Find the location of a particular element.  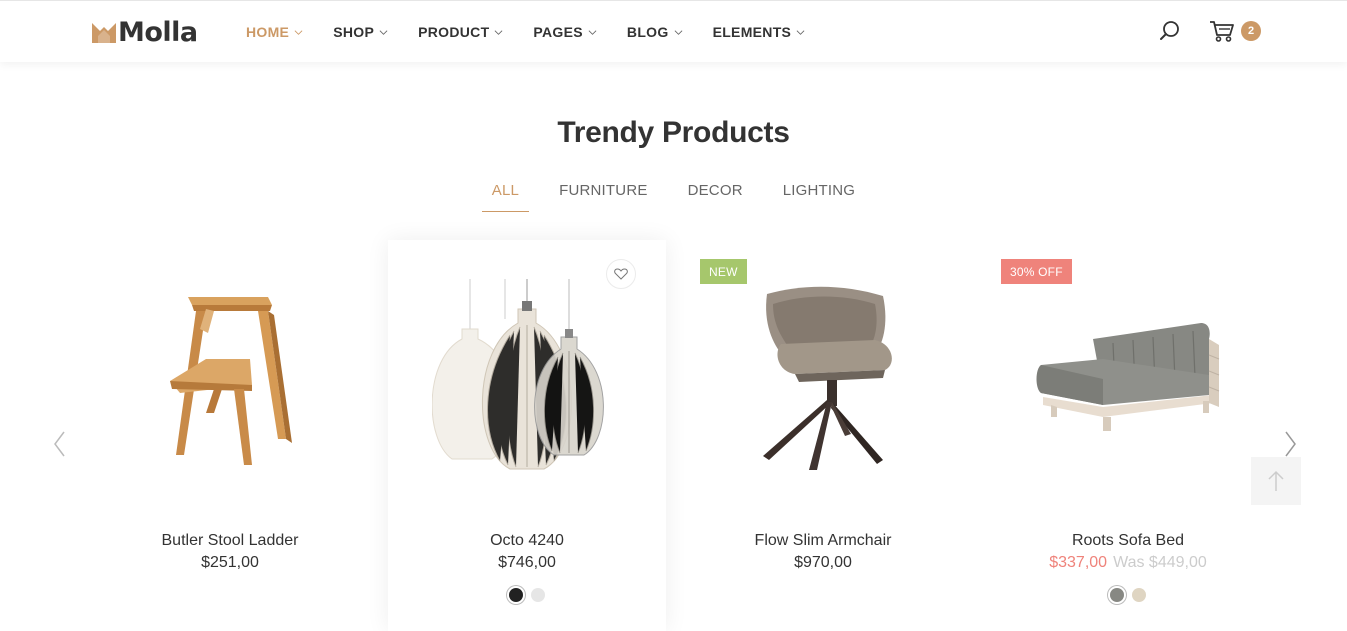

nav-item-label: BLOG is located at coordinates (647, 32).